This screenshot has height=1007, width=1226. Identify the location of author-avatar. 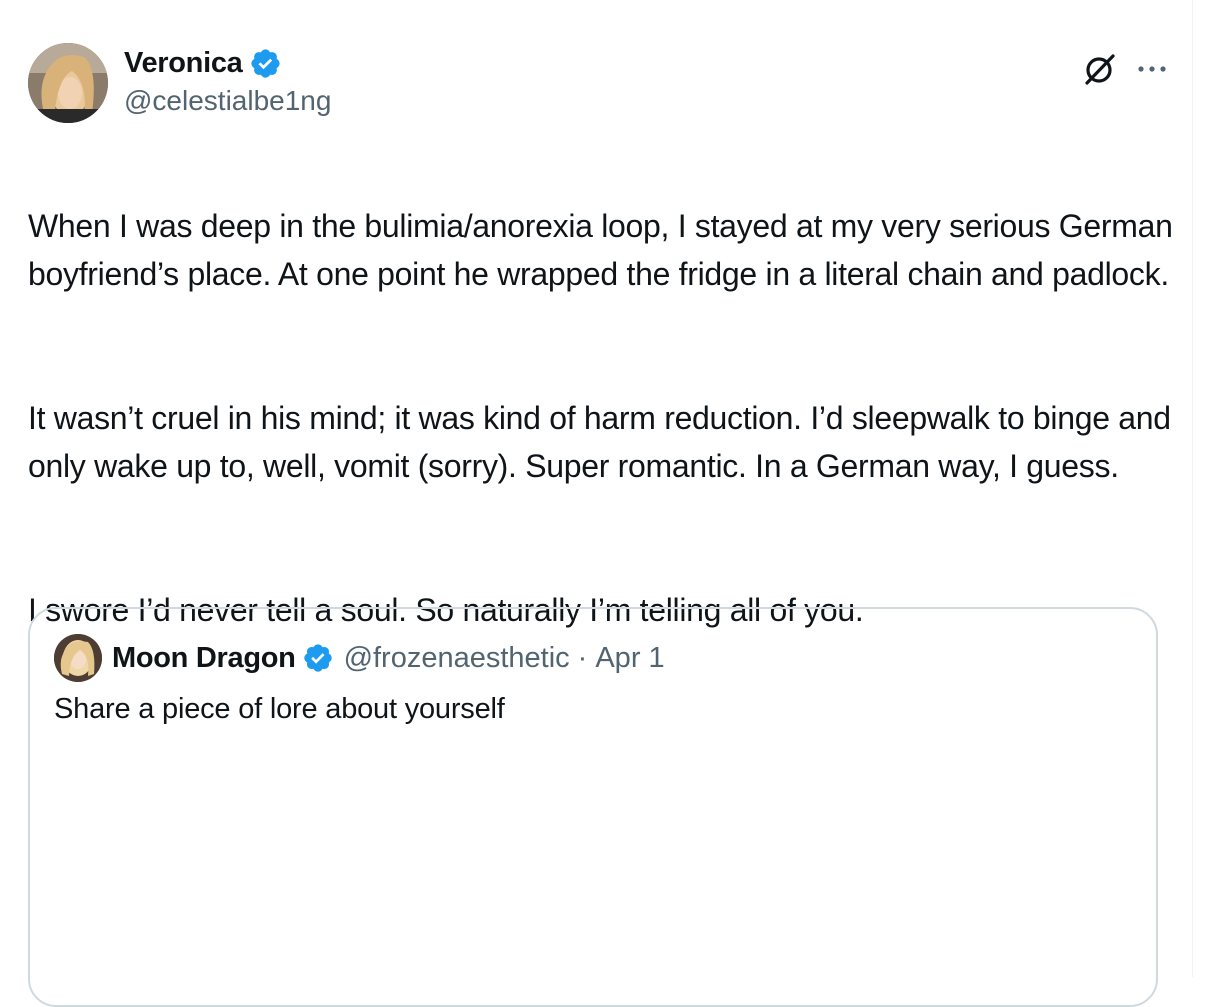
(68, 83).